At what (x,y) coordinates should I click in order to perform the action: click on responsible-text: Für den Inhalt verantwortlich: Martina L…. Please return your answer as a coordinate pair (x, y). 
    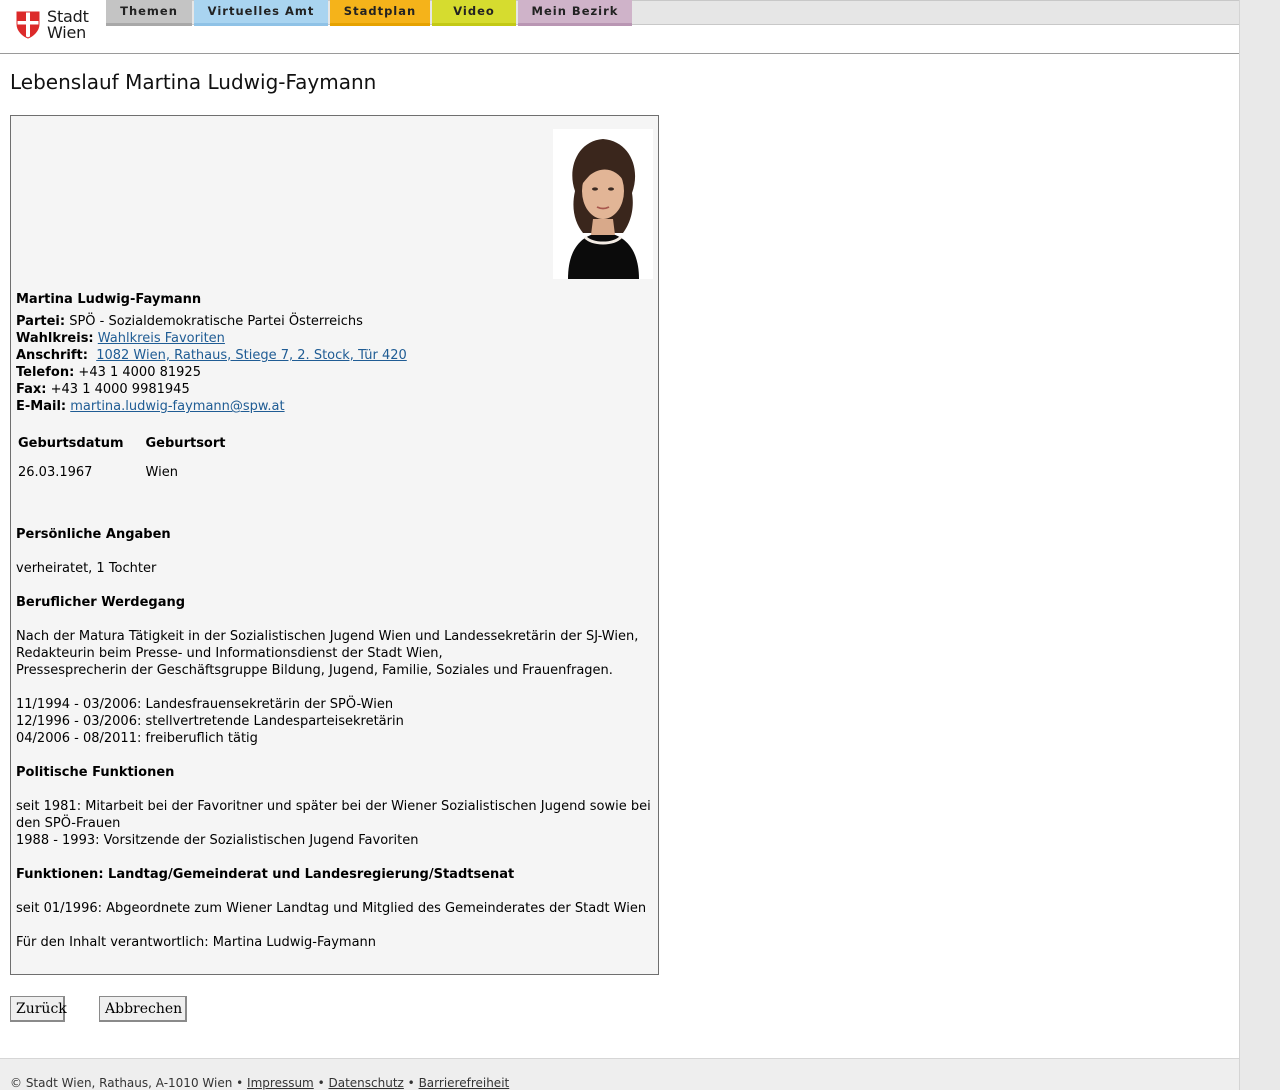
    Looking at the image, I should click on (196, 942).